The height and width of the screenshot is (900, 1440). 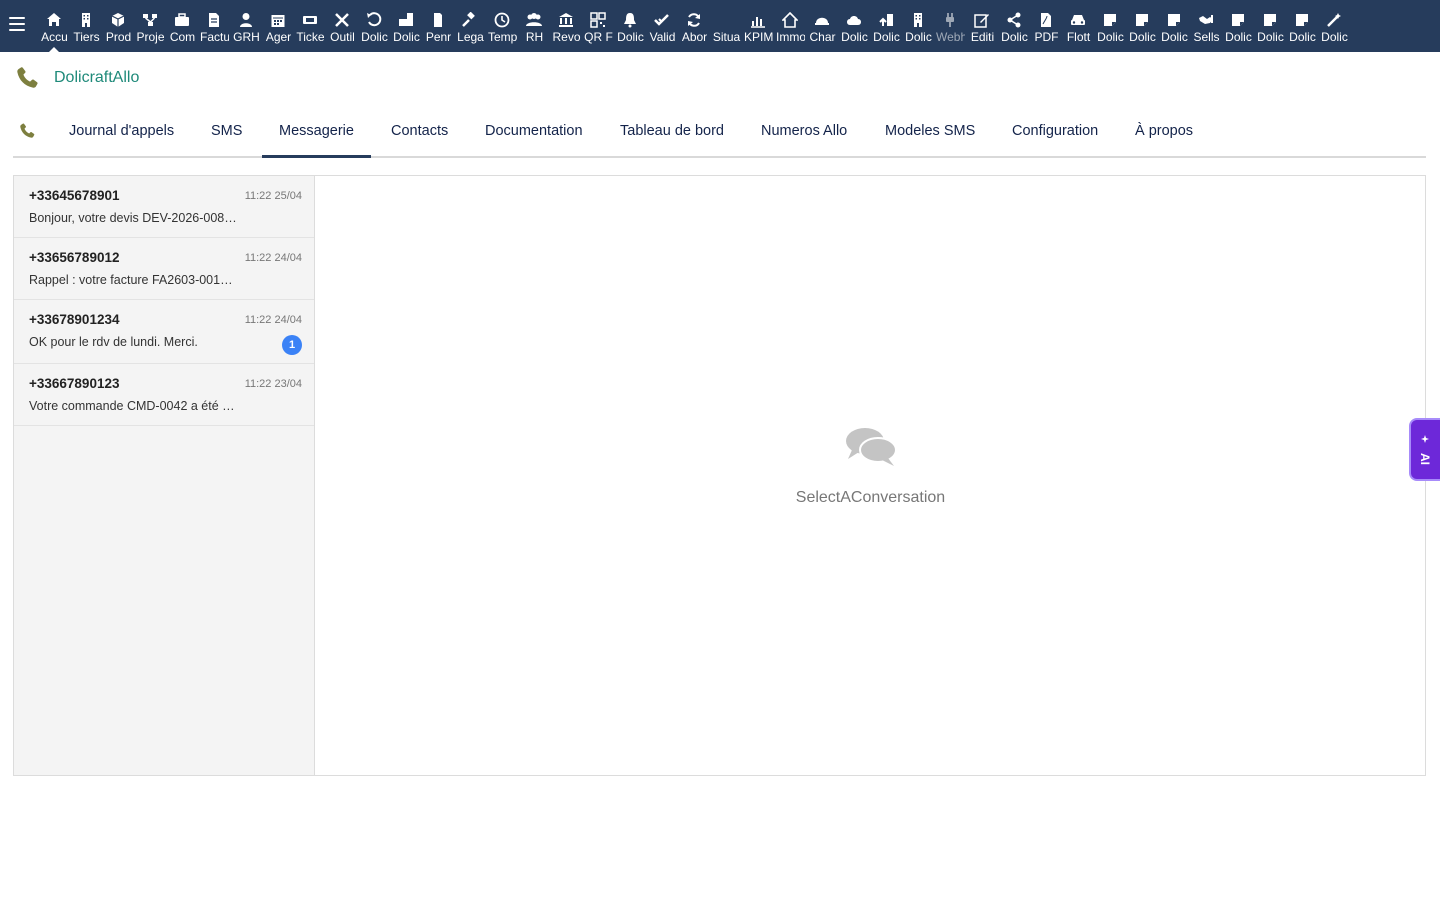 What do you see at coordinates (1055, 132) in the screenshot?
I see `tab-configuration: Configuration` at bounding box center [1055, 132].